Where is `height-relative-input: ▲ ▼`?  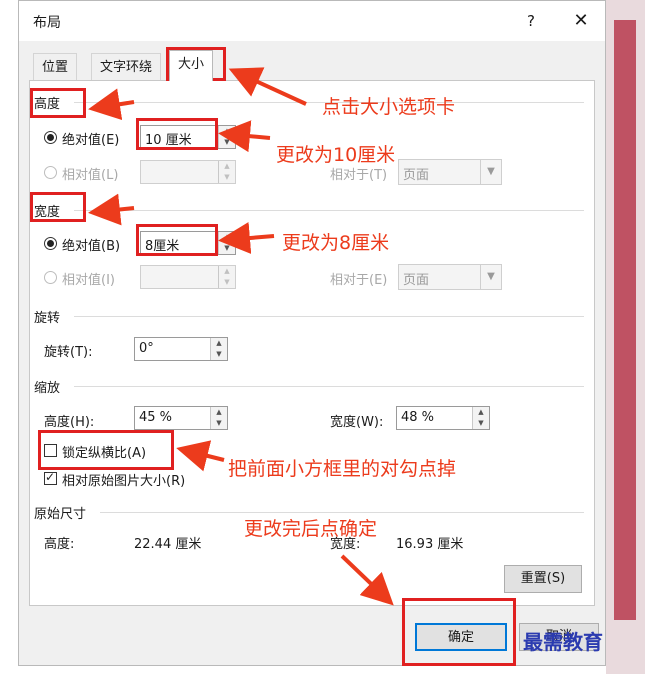
height-relative-input: ▲ ▼ is located at coordinates (188, 172).